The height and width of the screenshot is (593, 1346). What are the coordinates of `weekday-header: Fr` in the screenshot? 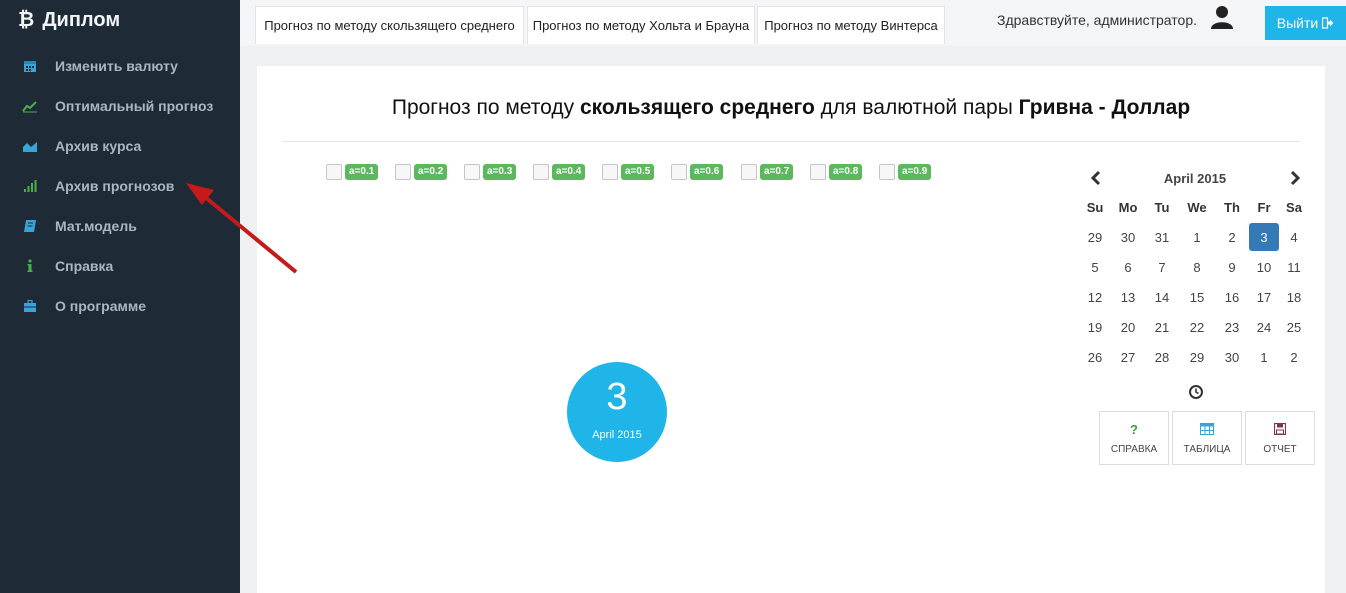 It's located at (1264, 207).